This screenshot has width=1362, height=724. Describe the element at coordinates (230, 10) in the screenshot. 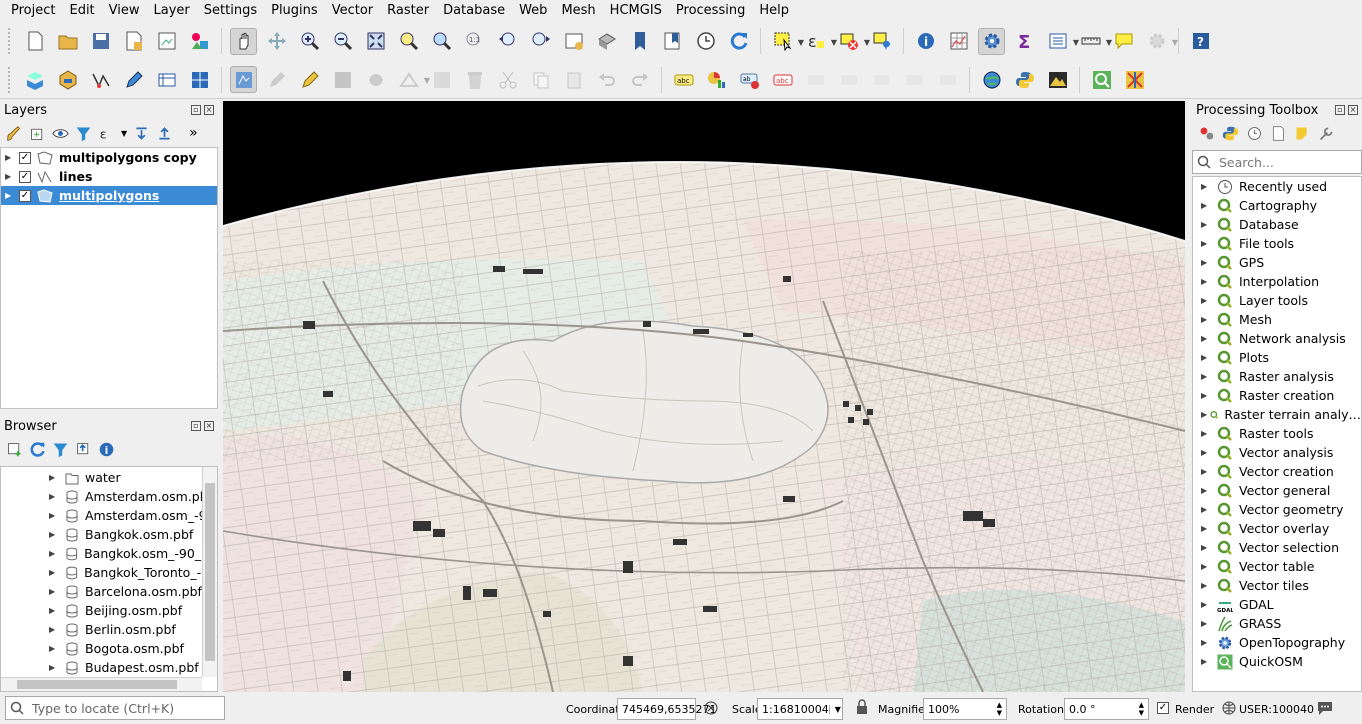

I see `menu-settings: Settings` at that location.